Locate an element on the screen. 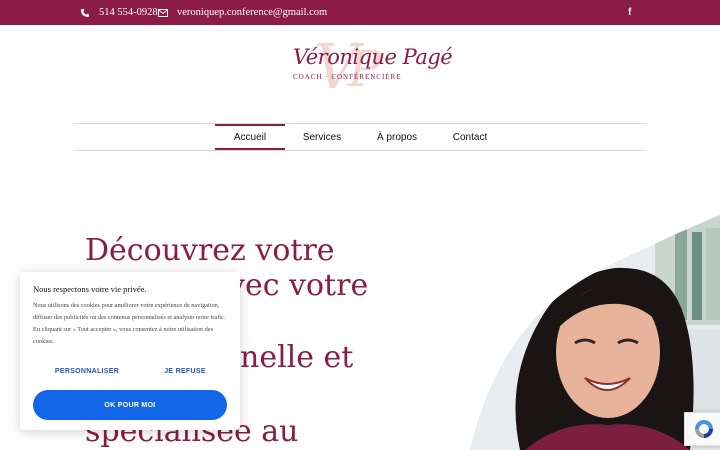  hero-heading-line-1: Découvrez votre is located at coordinates (210, 250).